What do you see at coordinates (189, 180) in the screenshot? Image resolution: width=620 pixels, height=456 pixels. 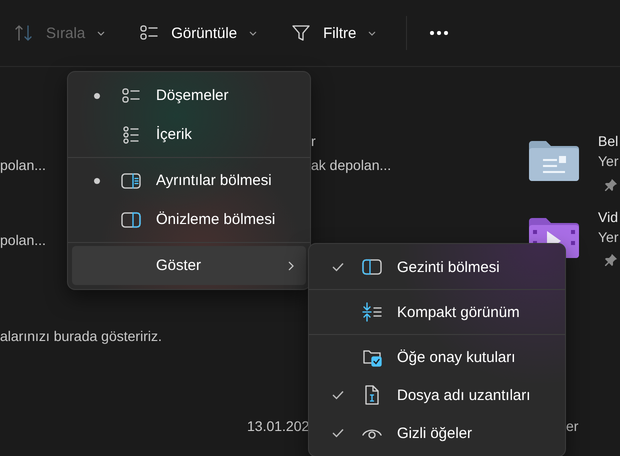 I see `menu-item: Ayrıntılar bölmesi` at bounding box center [189, 180].